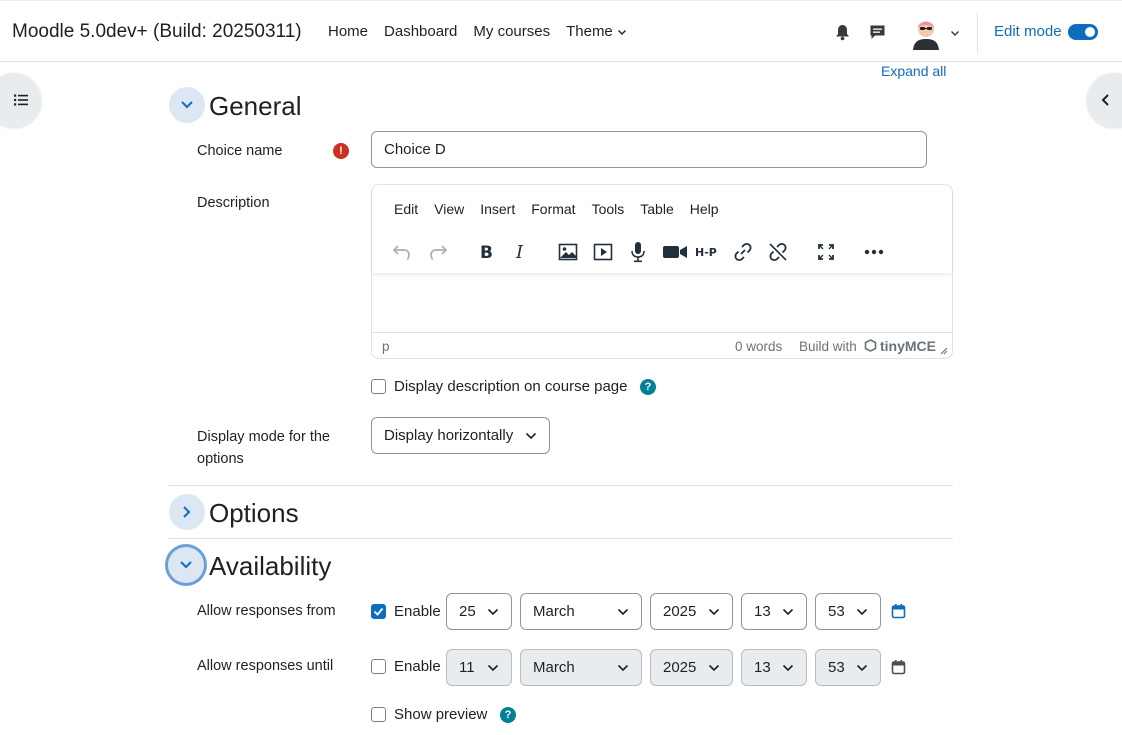  I want to click on site-name: Moodle 5.0dev+ (Build: 20250311), so click(157, 32).